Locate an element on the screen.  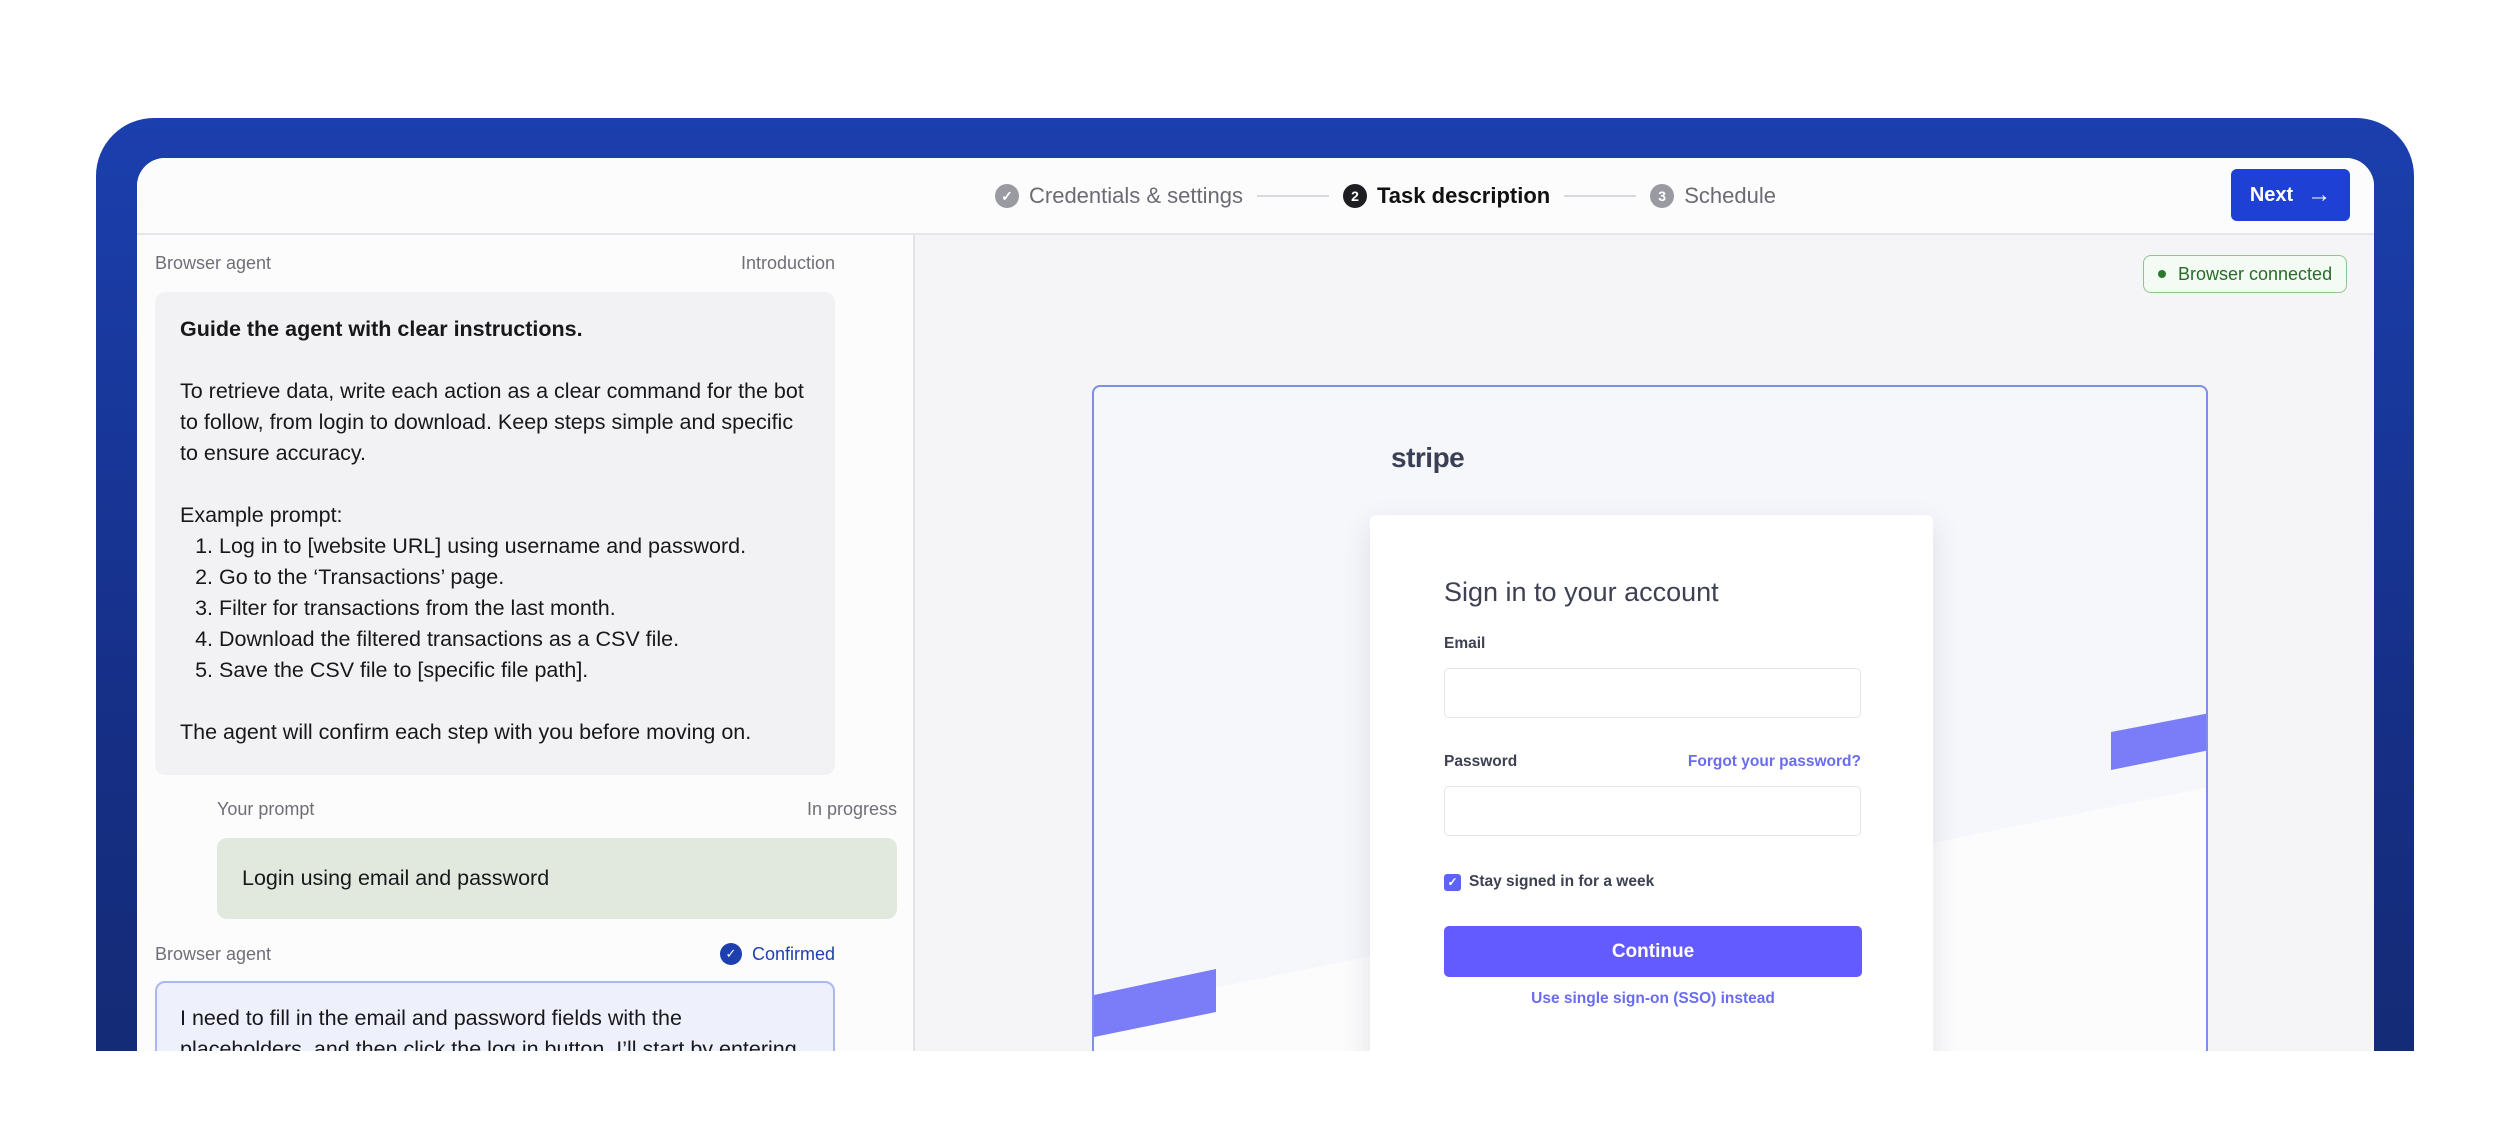
check-icon: ✓ is located at coordinates (1007, 196).